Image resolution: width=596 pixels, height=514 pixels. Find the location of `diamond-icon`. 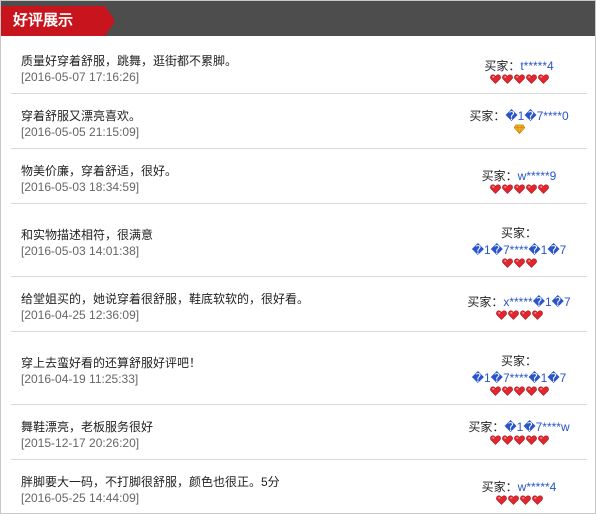

diamond-icon is located at coordinates (519, 129).